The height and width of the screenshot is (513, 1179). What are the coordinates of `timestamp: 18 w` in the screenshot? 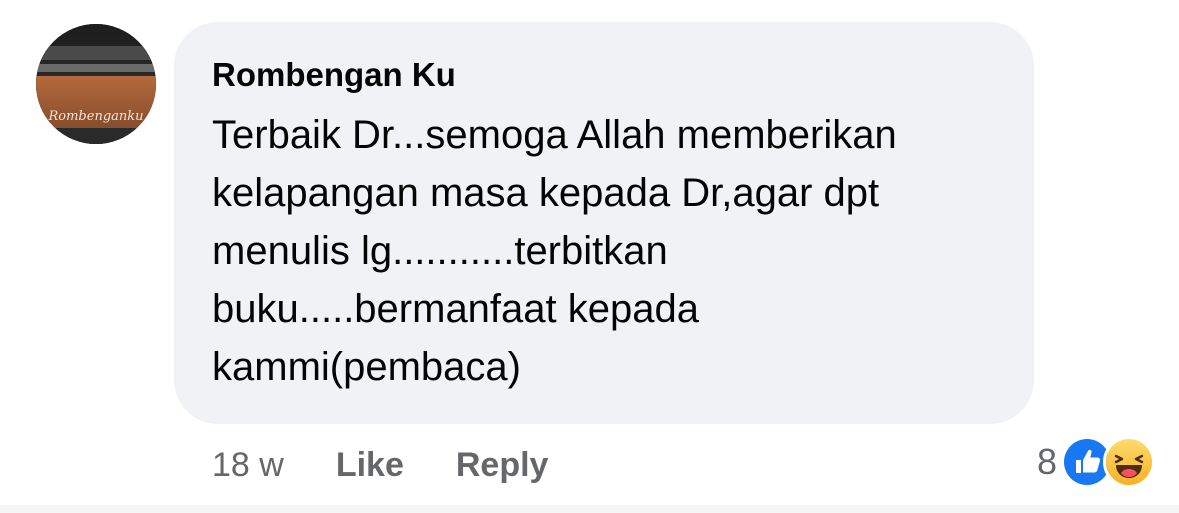 It's located at (248, 465).